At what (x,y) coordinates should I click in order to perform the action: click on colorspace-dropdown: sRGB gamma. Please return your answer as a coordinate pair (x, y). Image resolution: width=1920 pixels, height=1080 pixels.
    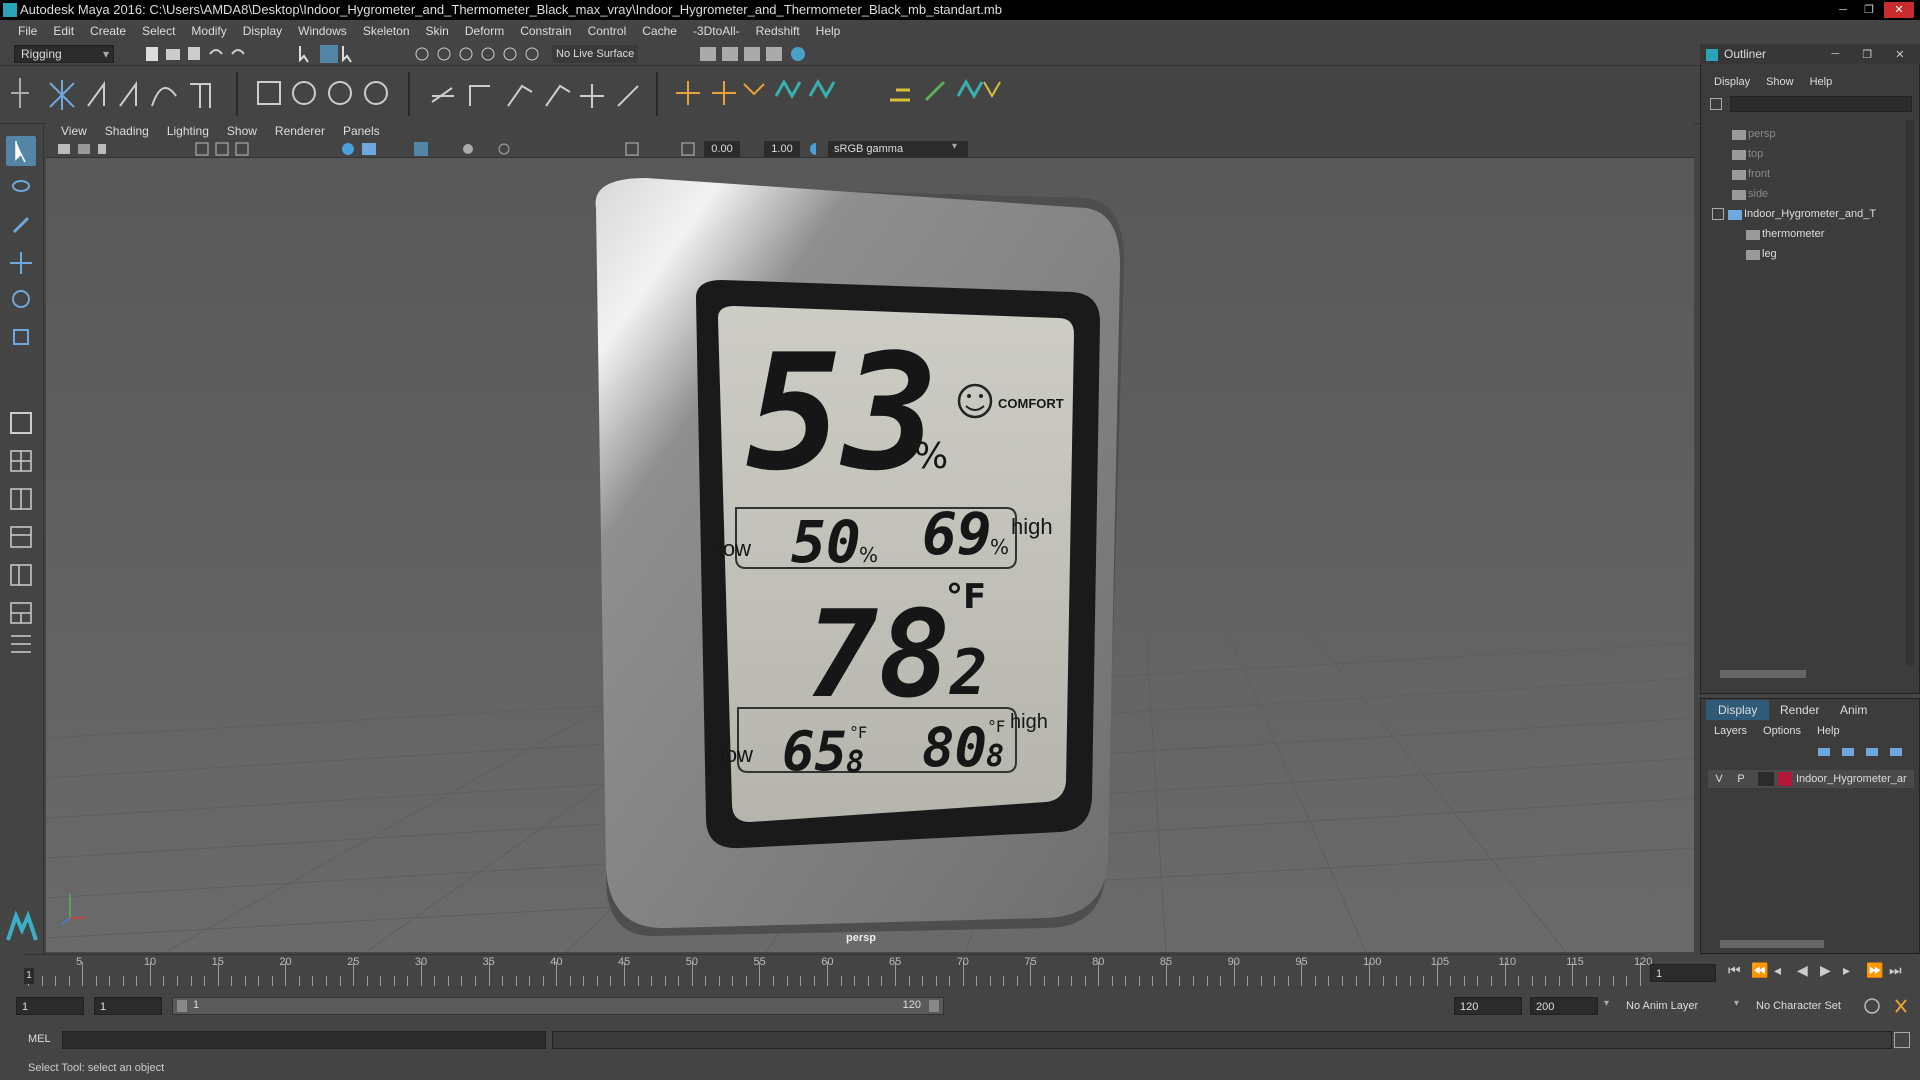
    Looking at the image, I should click on (898, 149).